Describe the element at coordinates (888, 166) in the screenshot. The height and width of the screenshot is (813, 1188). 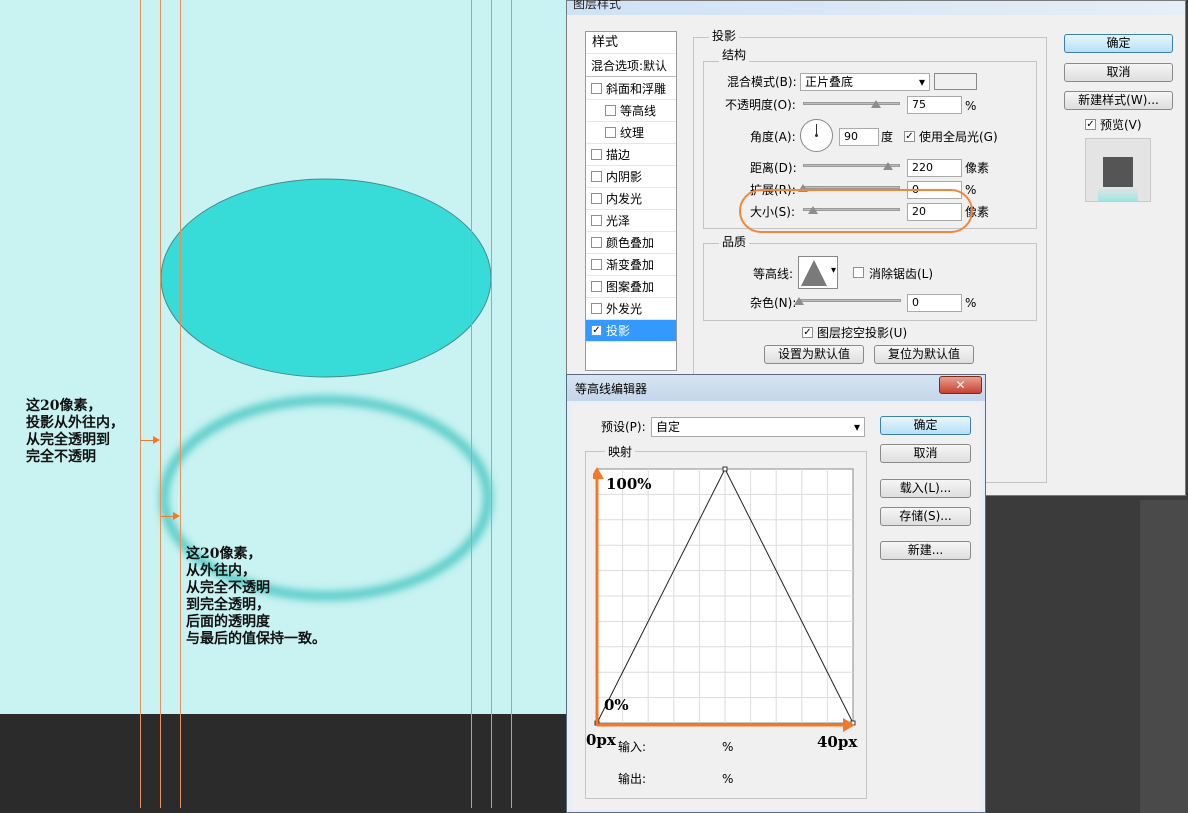
I see `distance-slider-thumb` at that location.